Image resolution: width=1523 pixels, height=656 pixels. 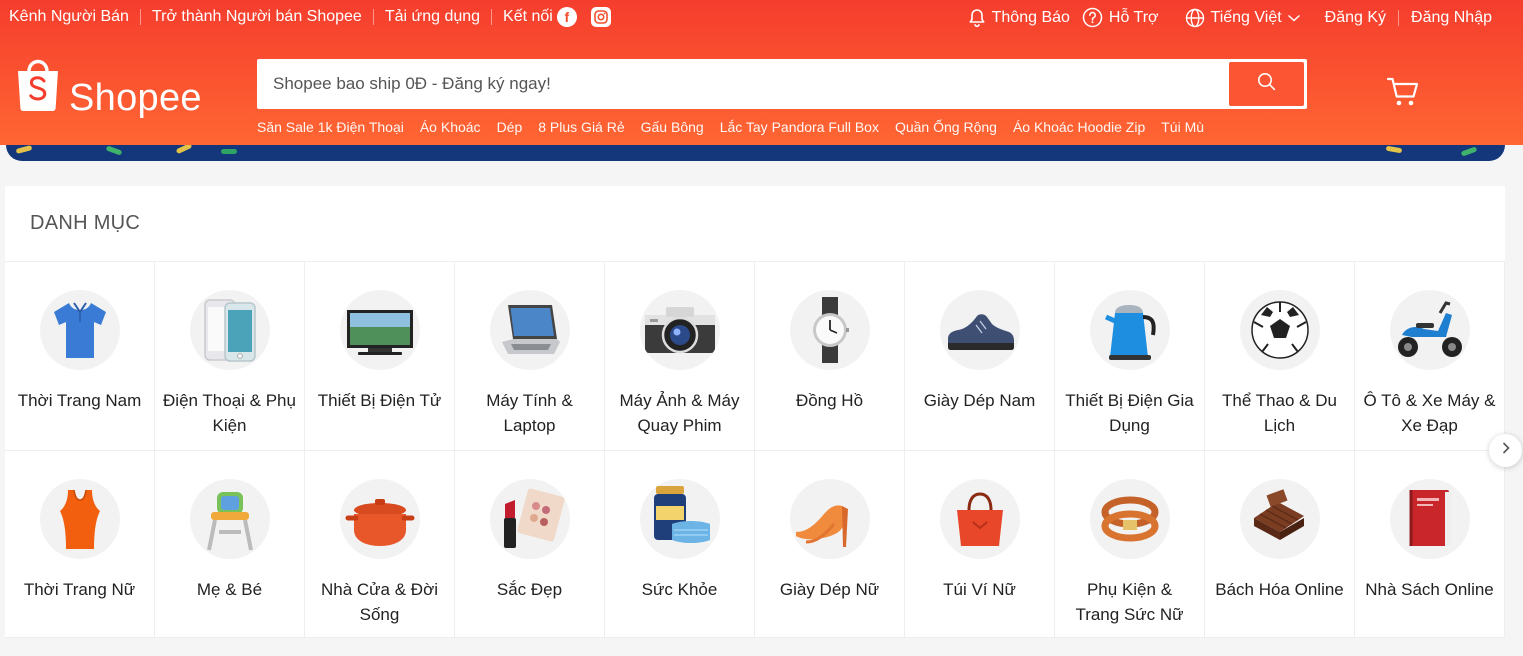 I want to click on suggestion-link: Túi Mù, so click(x=1182, y=127).